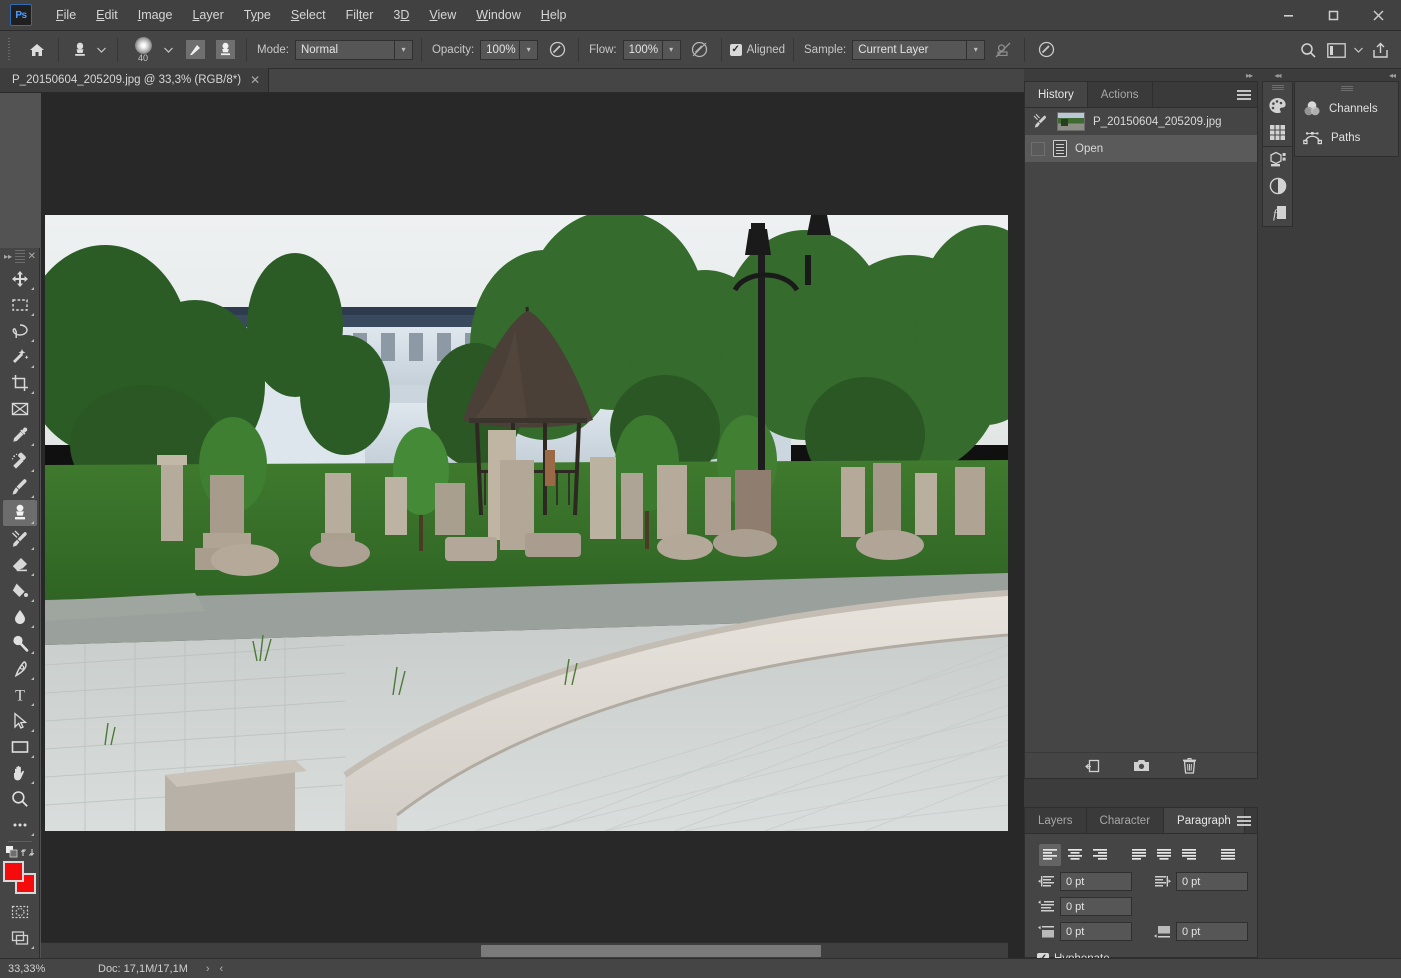  What do you see at coordinates (1056, 94) in the screenshot?
I see `tab-history: History` at bounding box center [1056, 94].